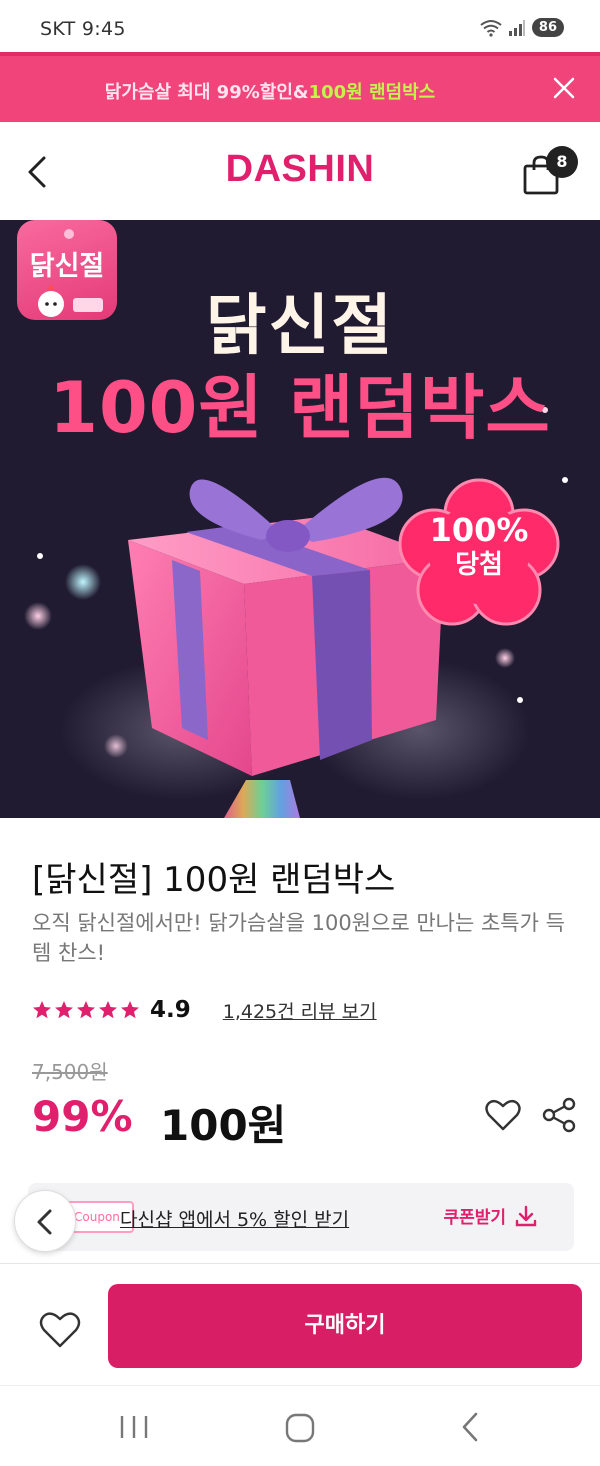  I want to click on back-icon, so click(470, 1427).